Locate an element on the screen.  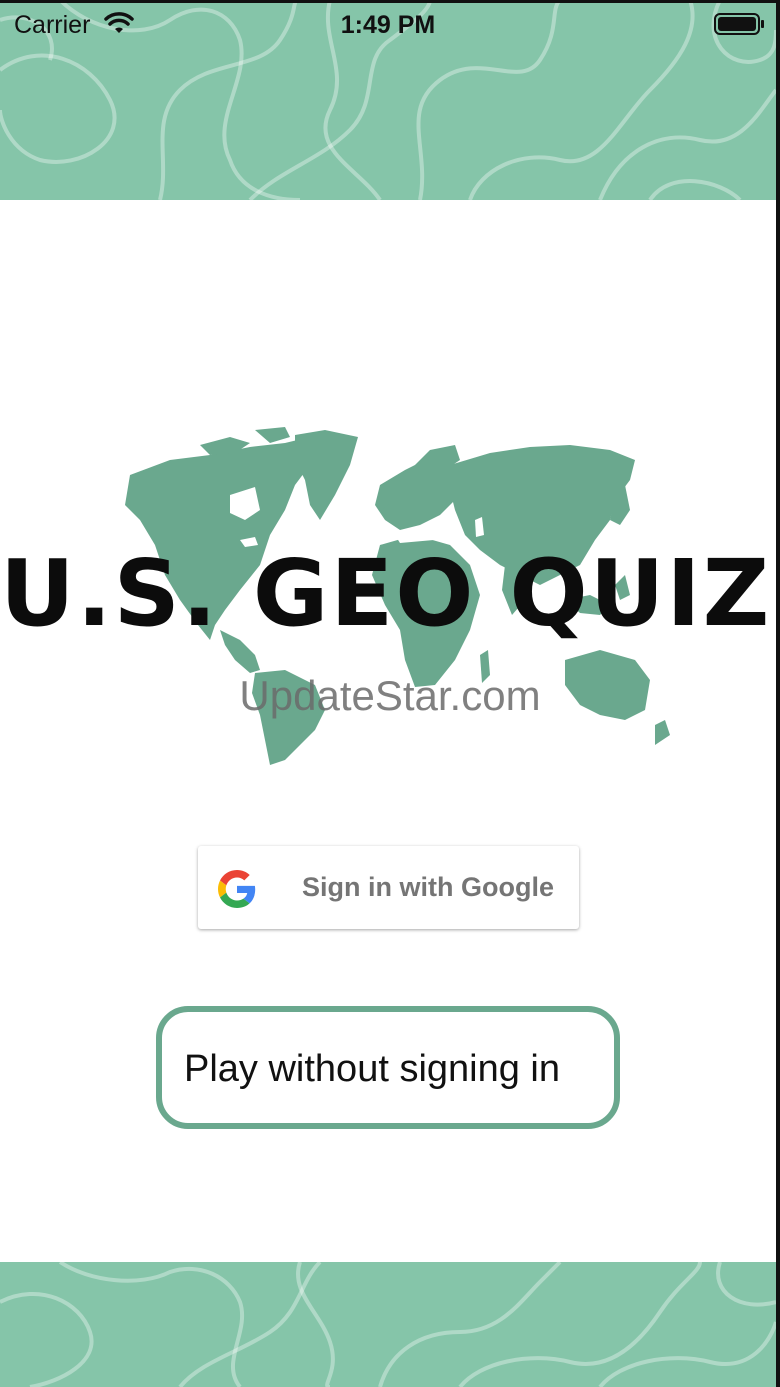
clock-time: 1:49 PM is located at coordinates (388, 25).